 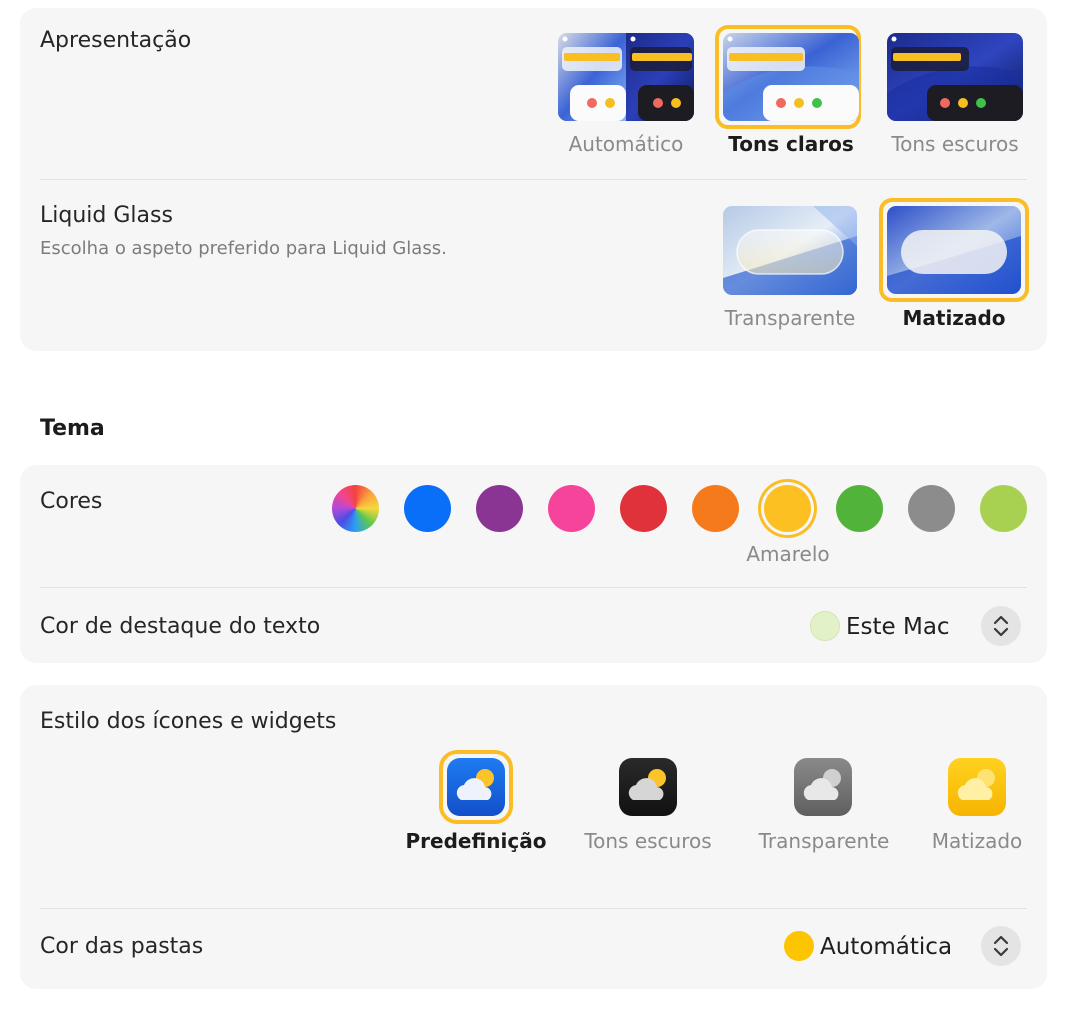 I want to click on color-swatch-blue, so click(x=427, y=508).